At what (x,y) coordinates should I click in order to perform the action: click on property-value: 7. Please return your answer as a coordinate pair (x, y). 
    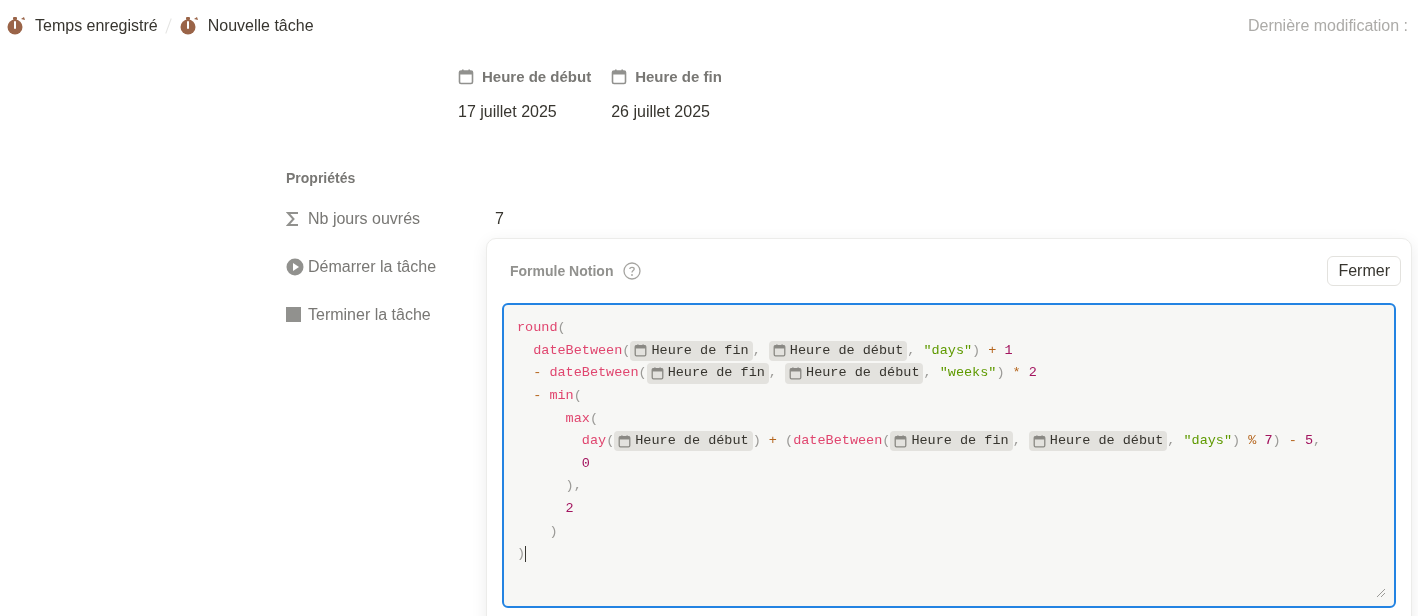
    Looking at the image, I should click on (499, 218).